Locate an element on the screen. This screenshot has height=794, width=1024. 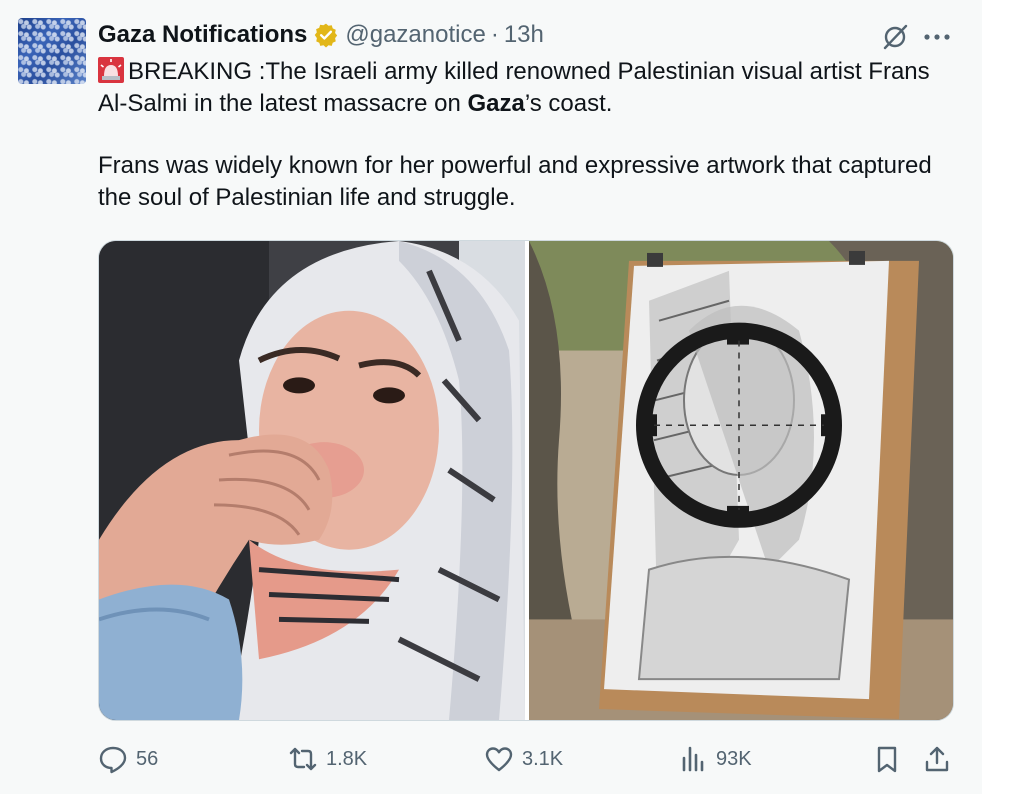
right-gutter is located at coordinates (1003, 397).